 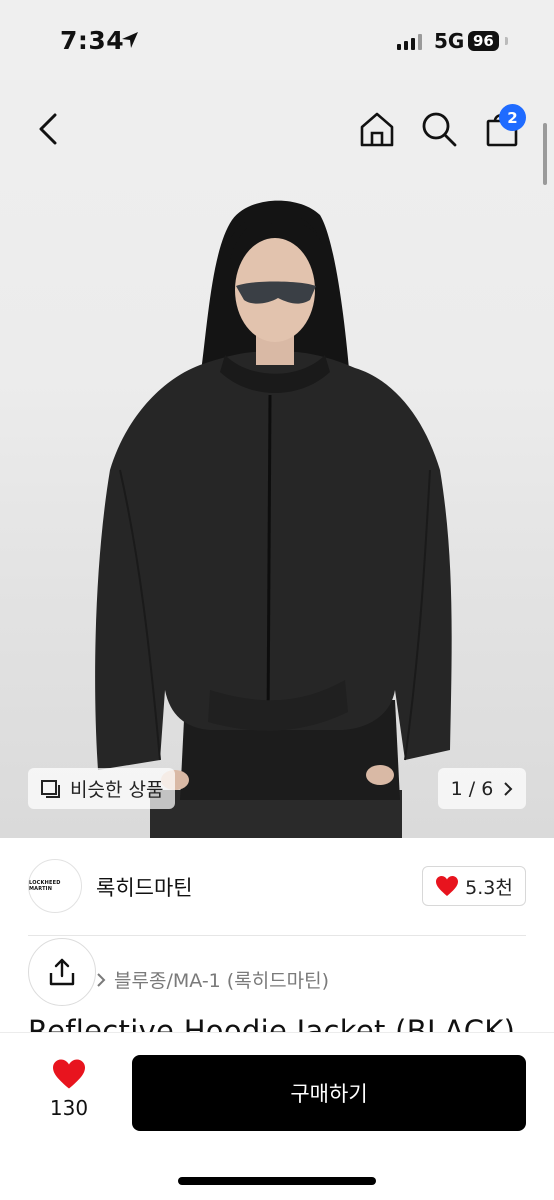 What do you see at coordinates (329, 1093) in the screenshot?
I see `buy-button: 구매하기` at bounding box center [329, 1093].